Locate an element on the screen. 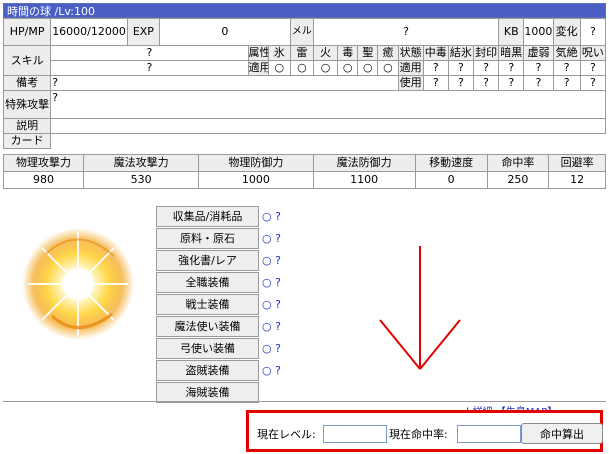 The width and height of the screenshot is (609, 454). hpmp-label: HP/MP is located at coordinates (27, 32).